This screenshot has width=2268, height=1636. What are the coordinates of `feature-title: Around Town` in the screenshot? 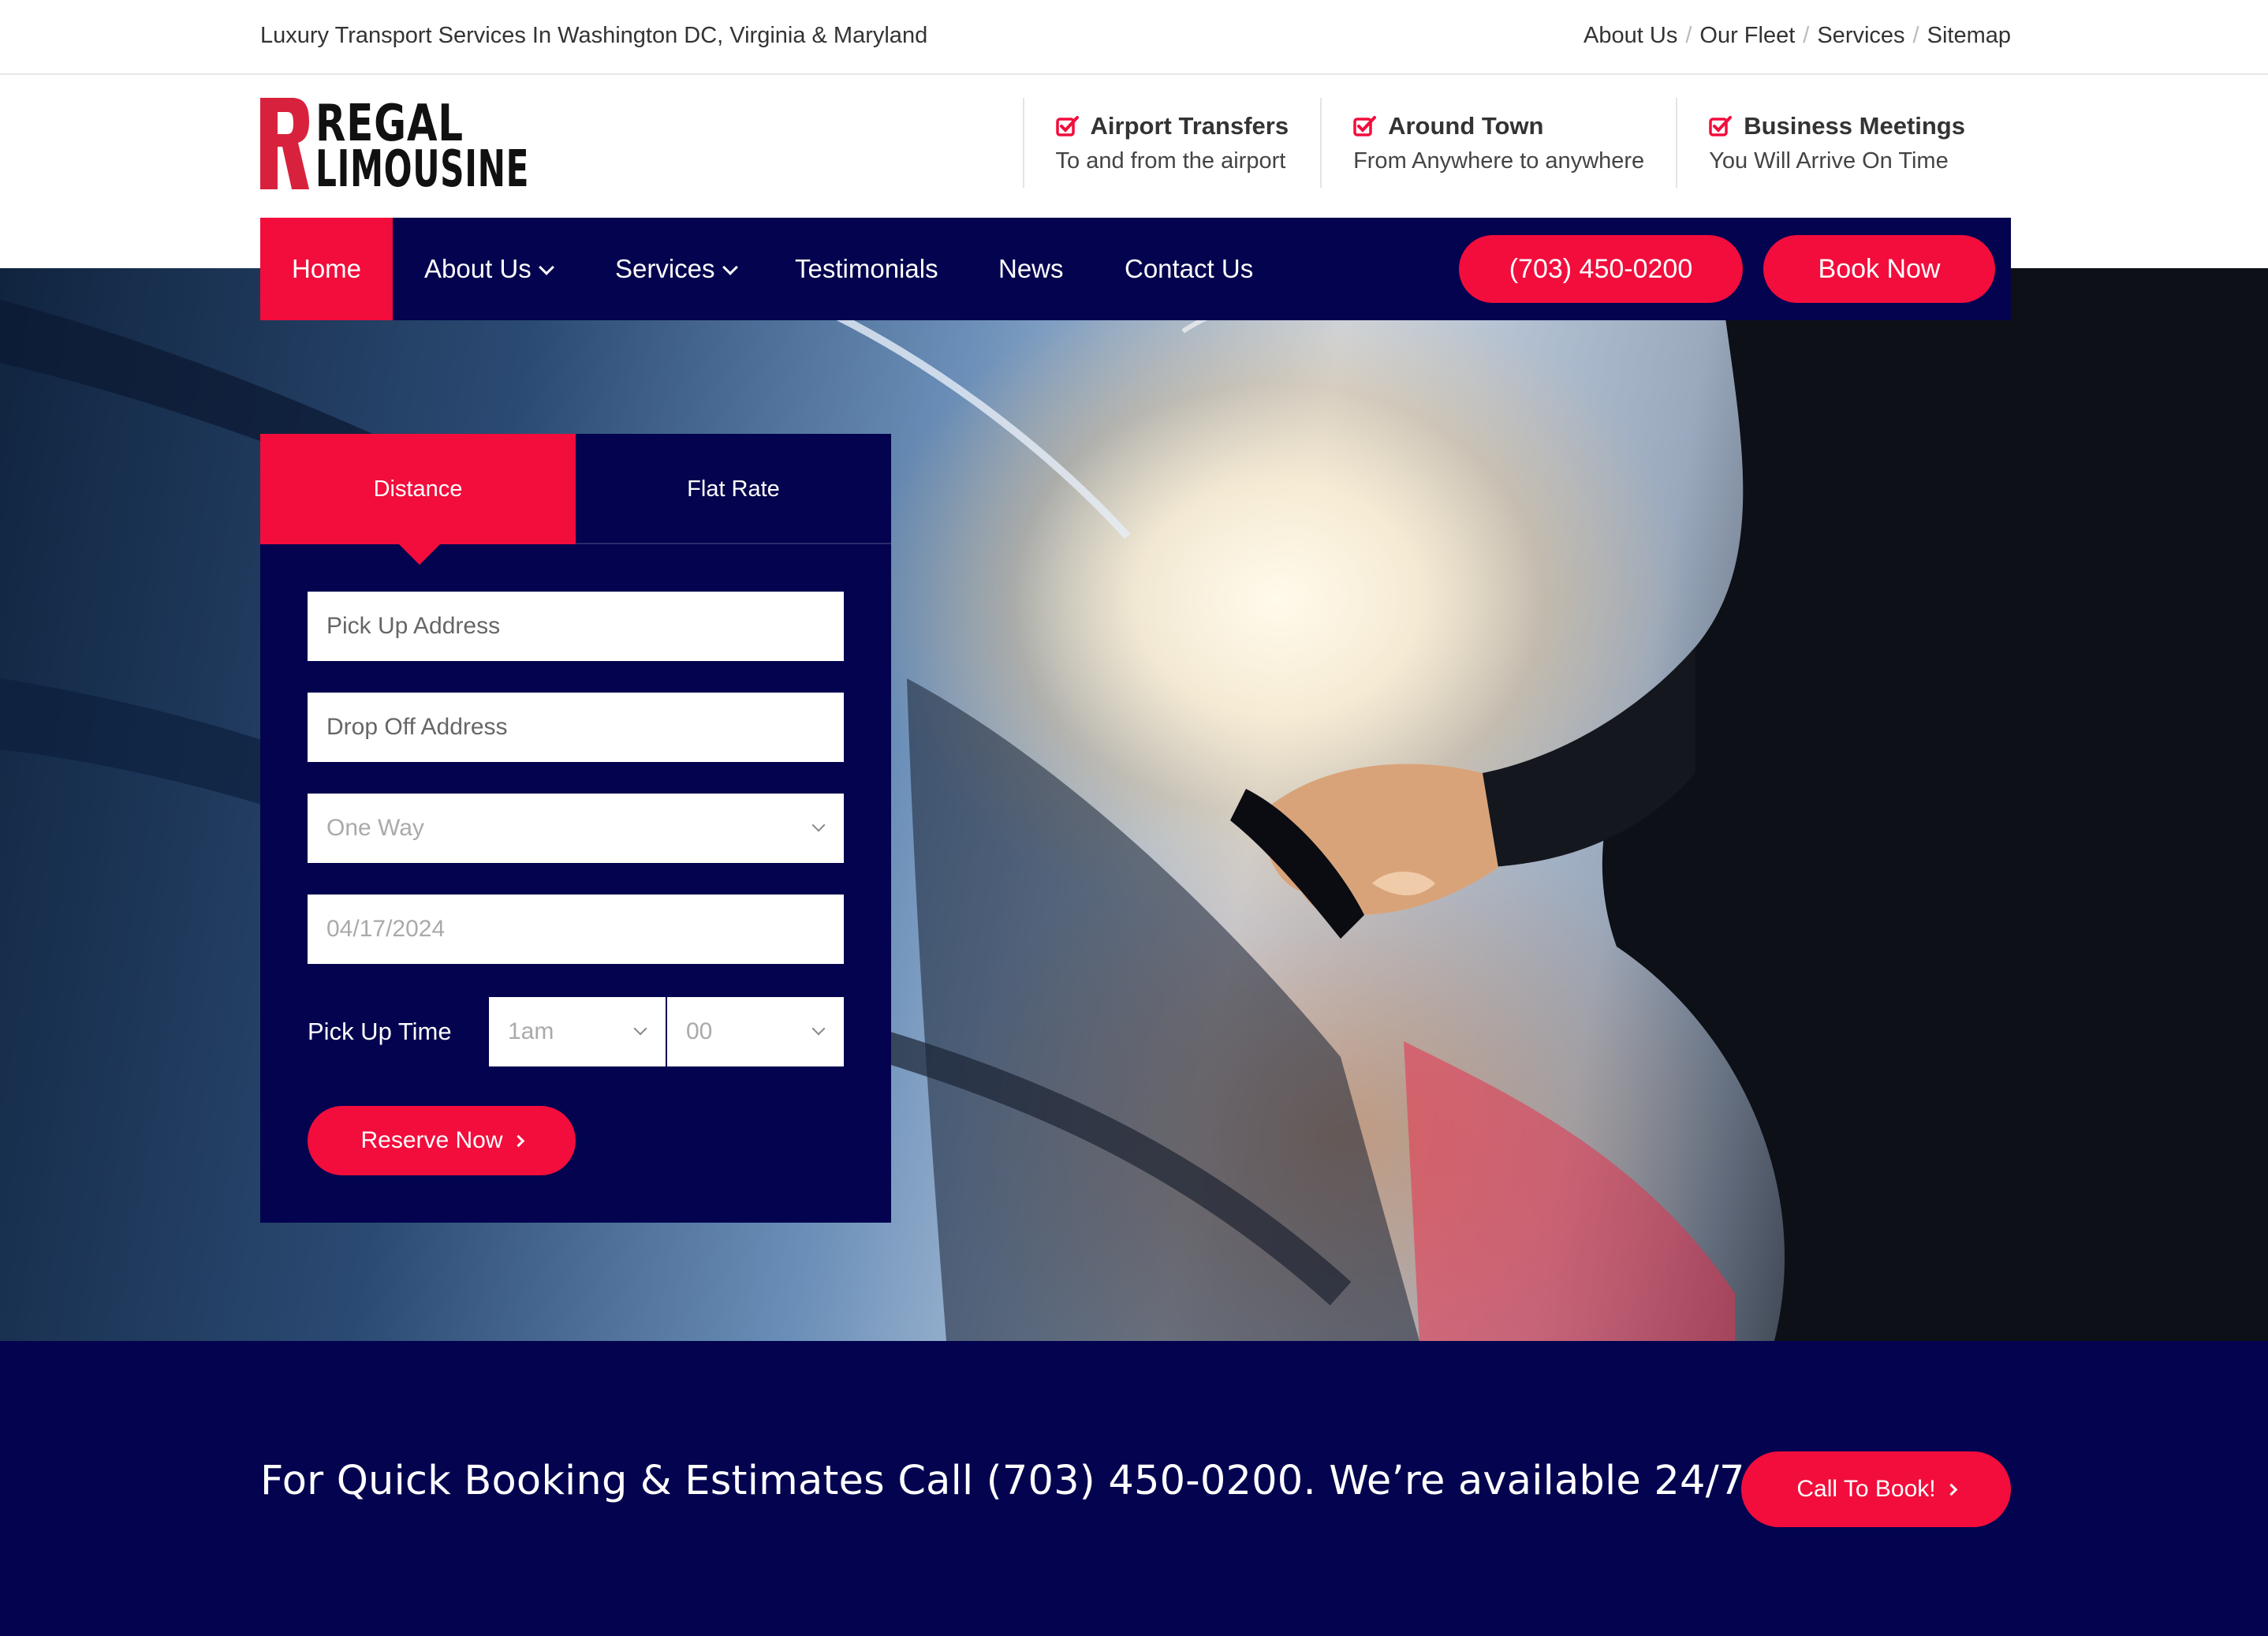 It's located at (1466, 126).